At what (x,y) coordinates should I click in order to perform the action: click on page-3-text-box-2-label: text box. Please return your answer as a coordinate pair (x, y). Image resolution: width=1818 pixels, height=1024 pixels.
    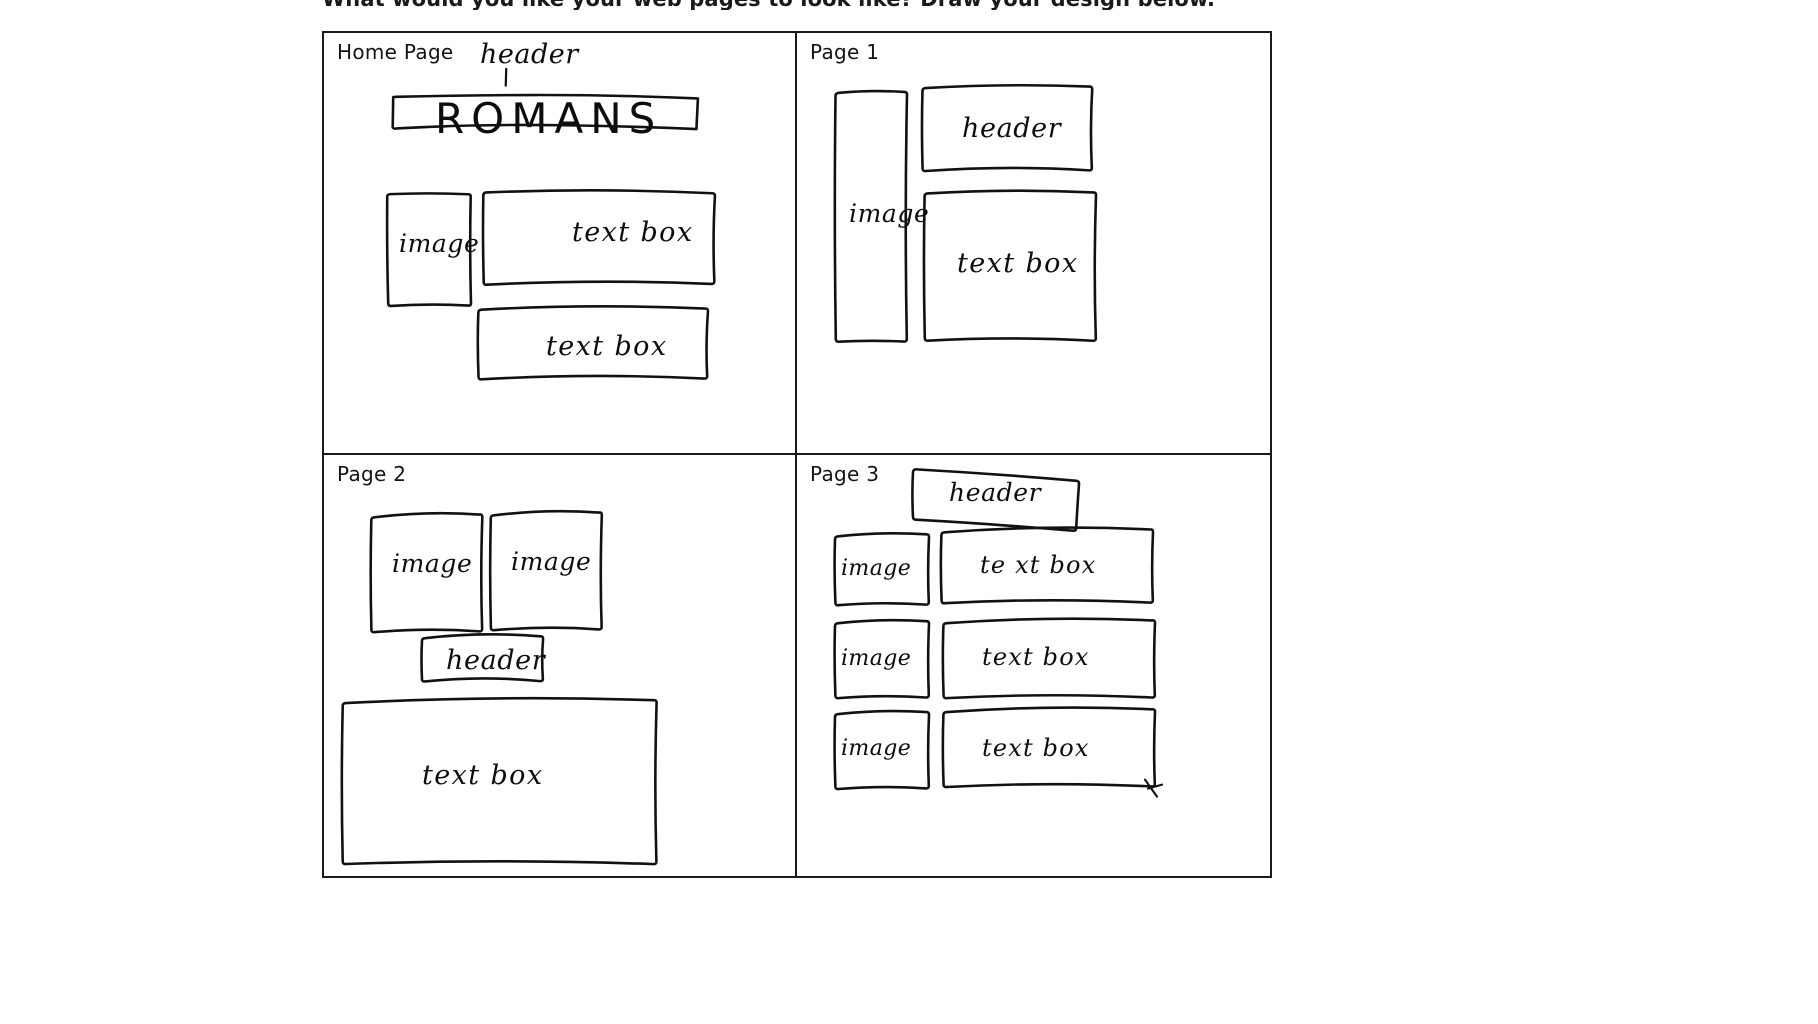
    Looking at the image, I should click on (1036, 656).